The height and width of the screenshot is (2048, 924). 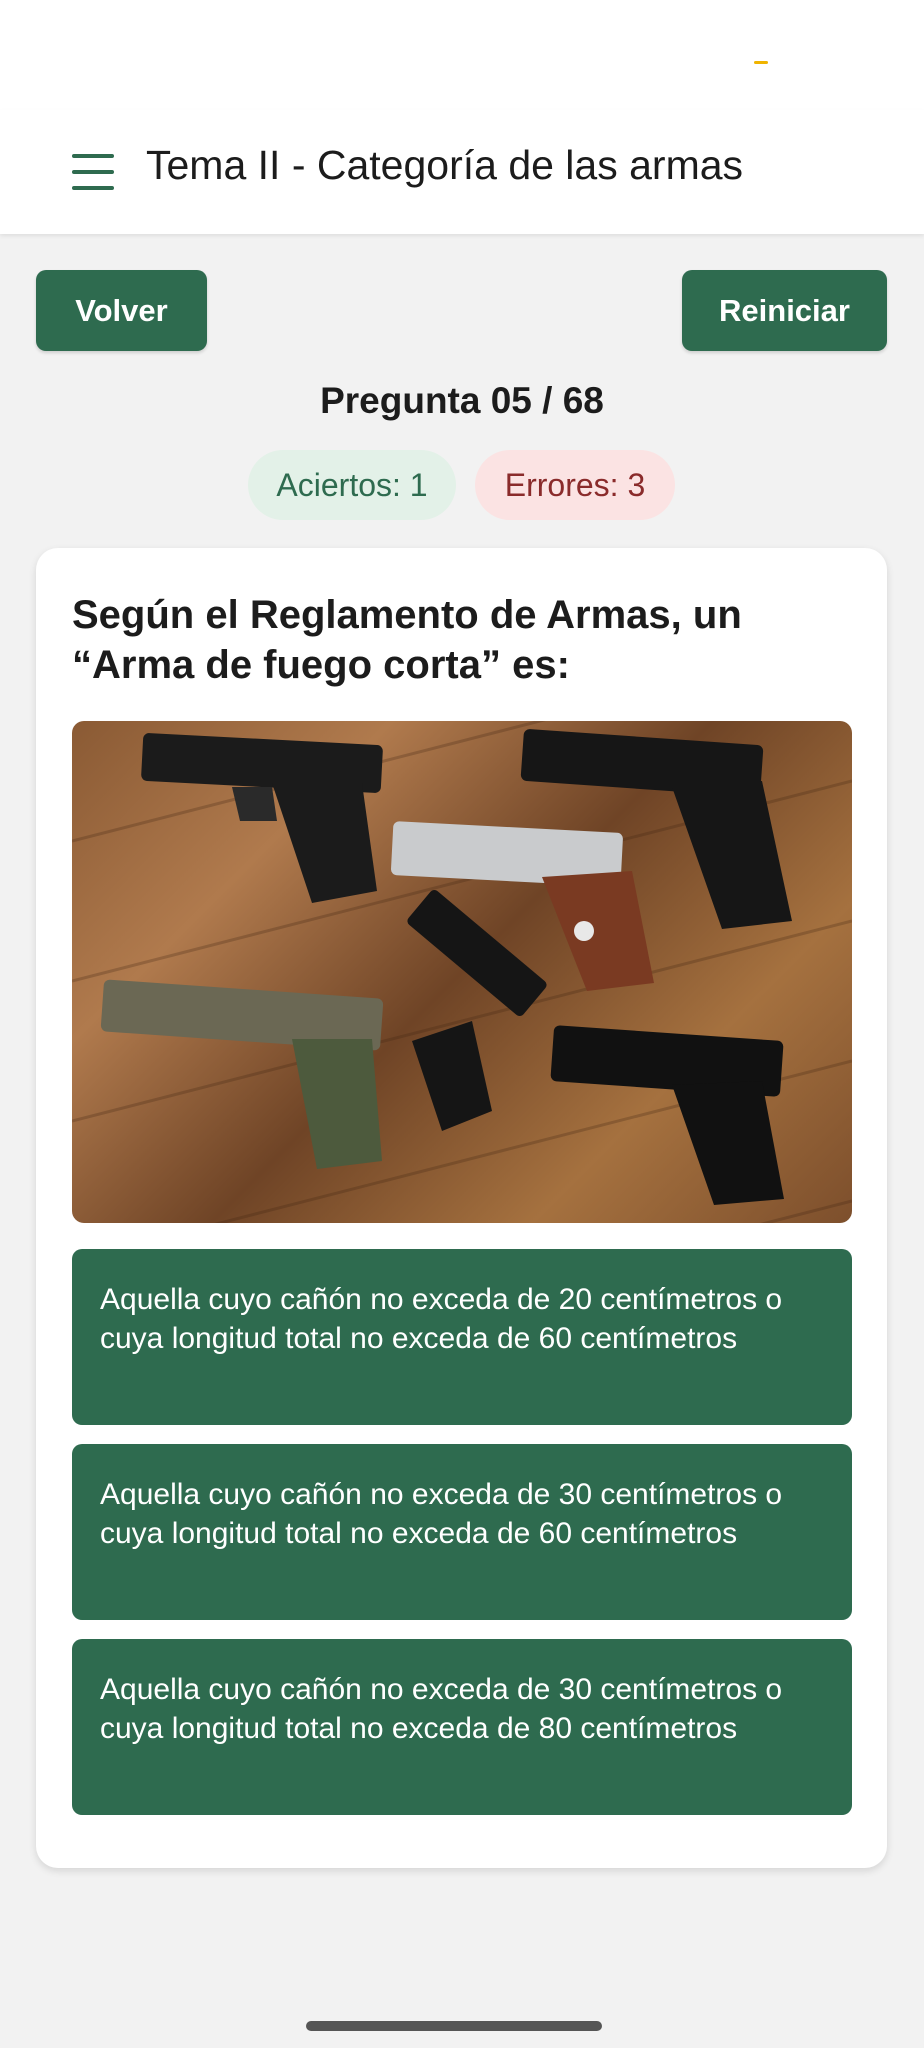 I want to click on correct-count-badge: Aciertos: 1, so click(x=352, y=485).